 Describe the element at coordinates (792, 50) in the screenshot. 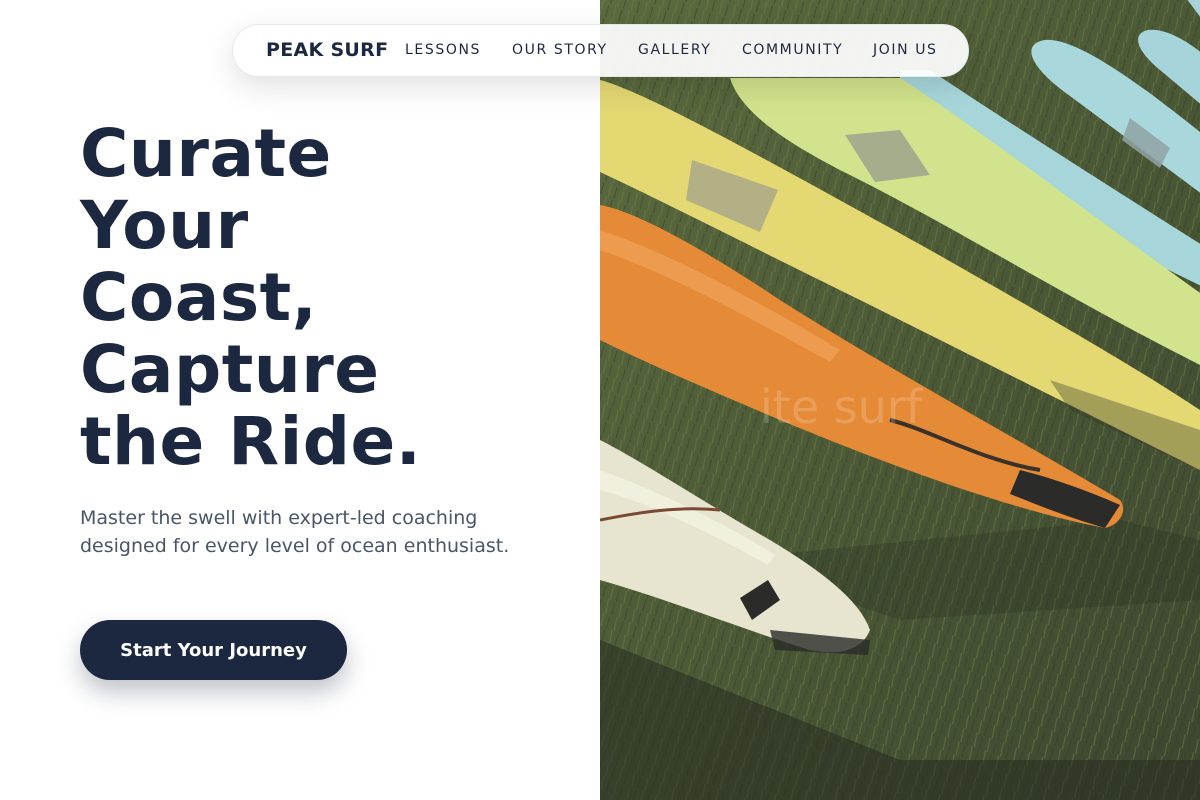

I see `nav-link-community: COMMUNITY` at that location.